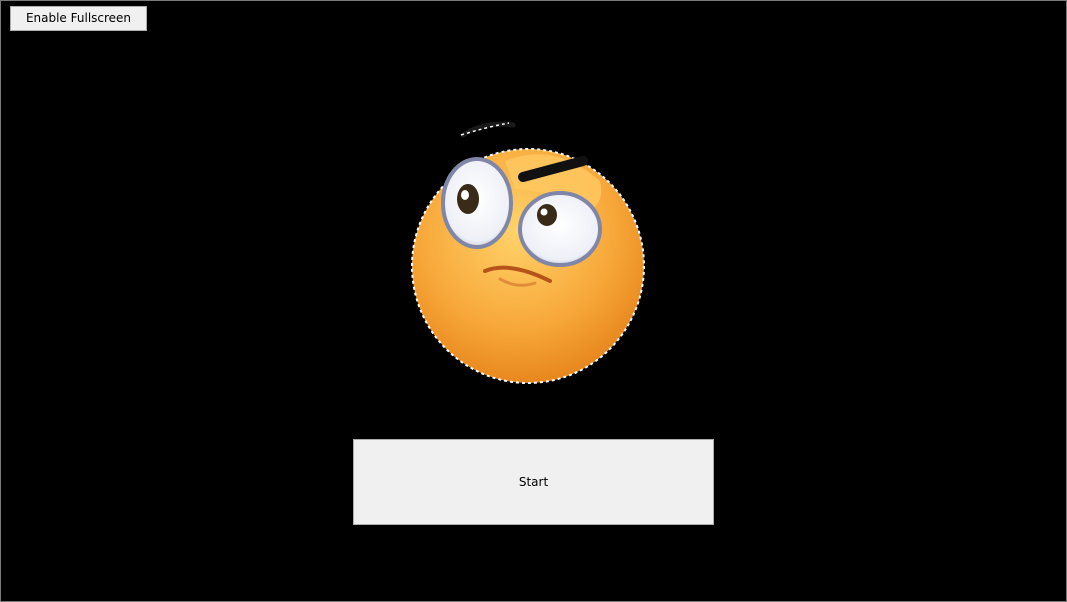 The height and width of the screenshot is (602, 1067). What do you see at coordinates (78, 27) in the screenshot?
I see `enable-fullscreen-button: Enable Fullscreen Mode` at bounding box center [78, 27].